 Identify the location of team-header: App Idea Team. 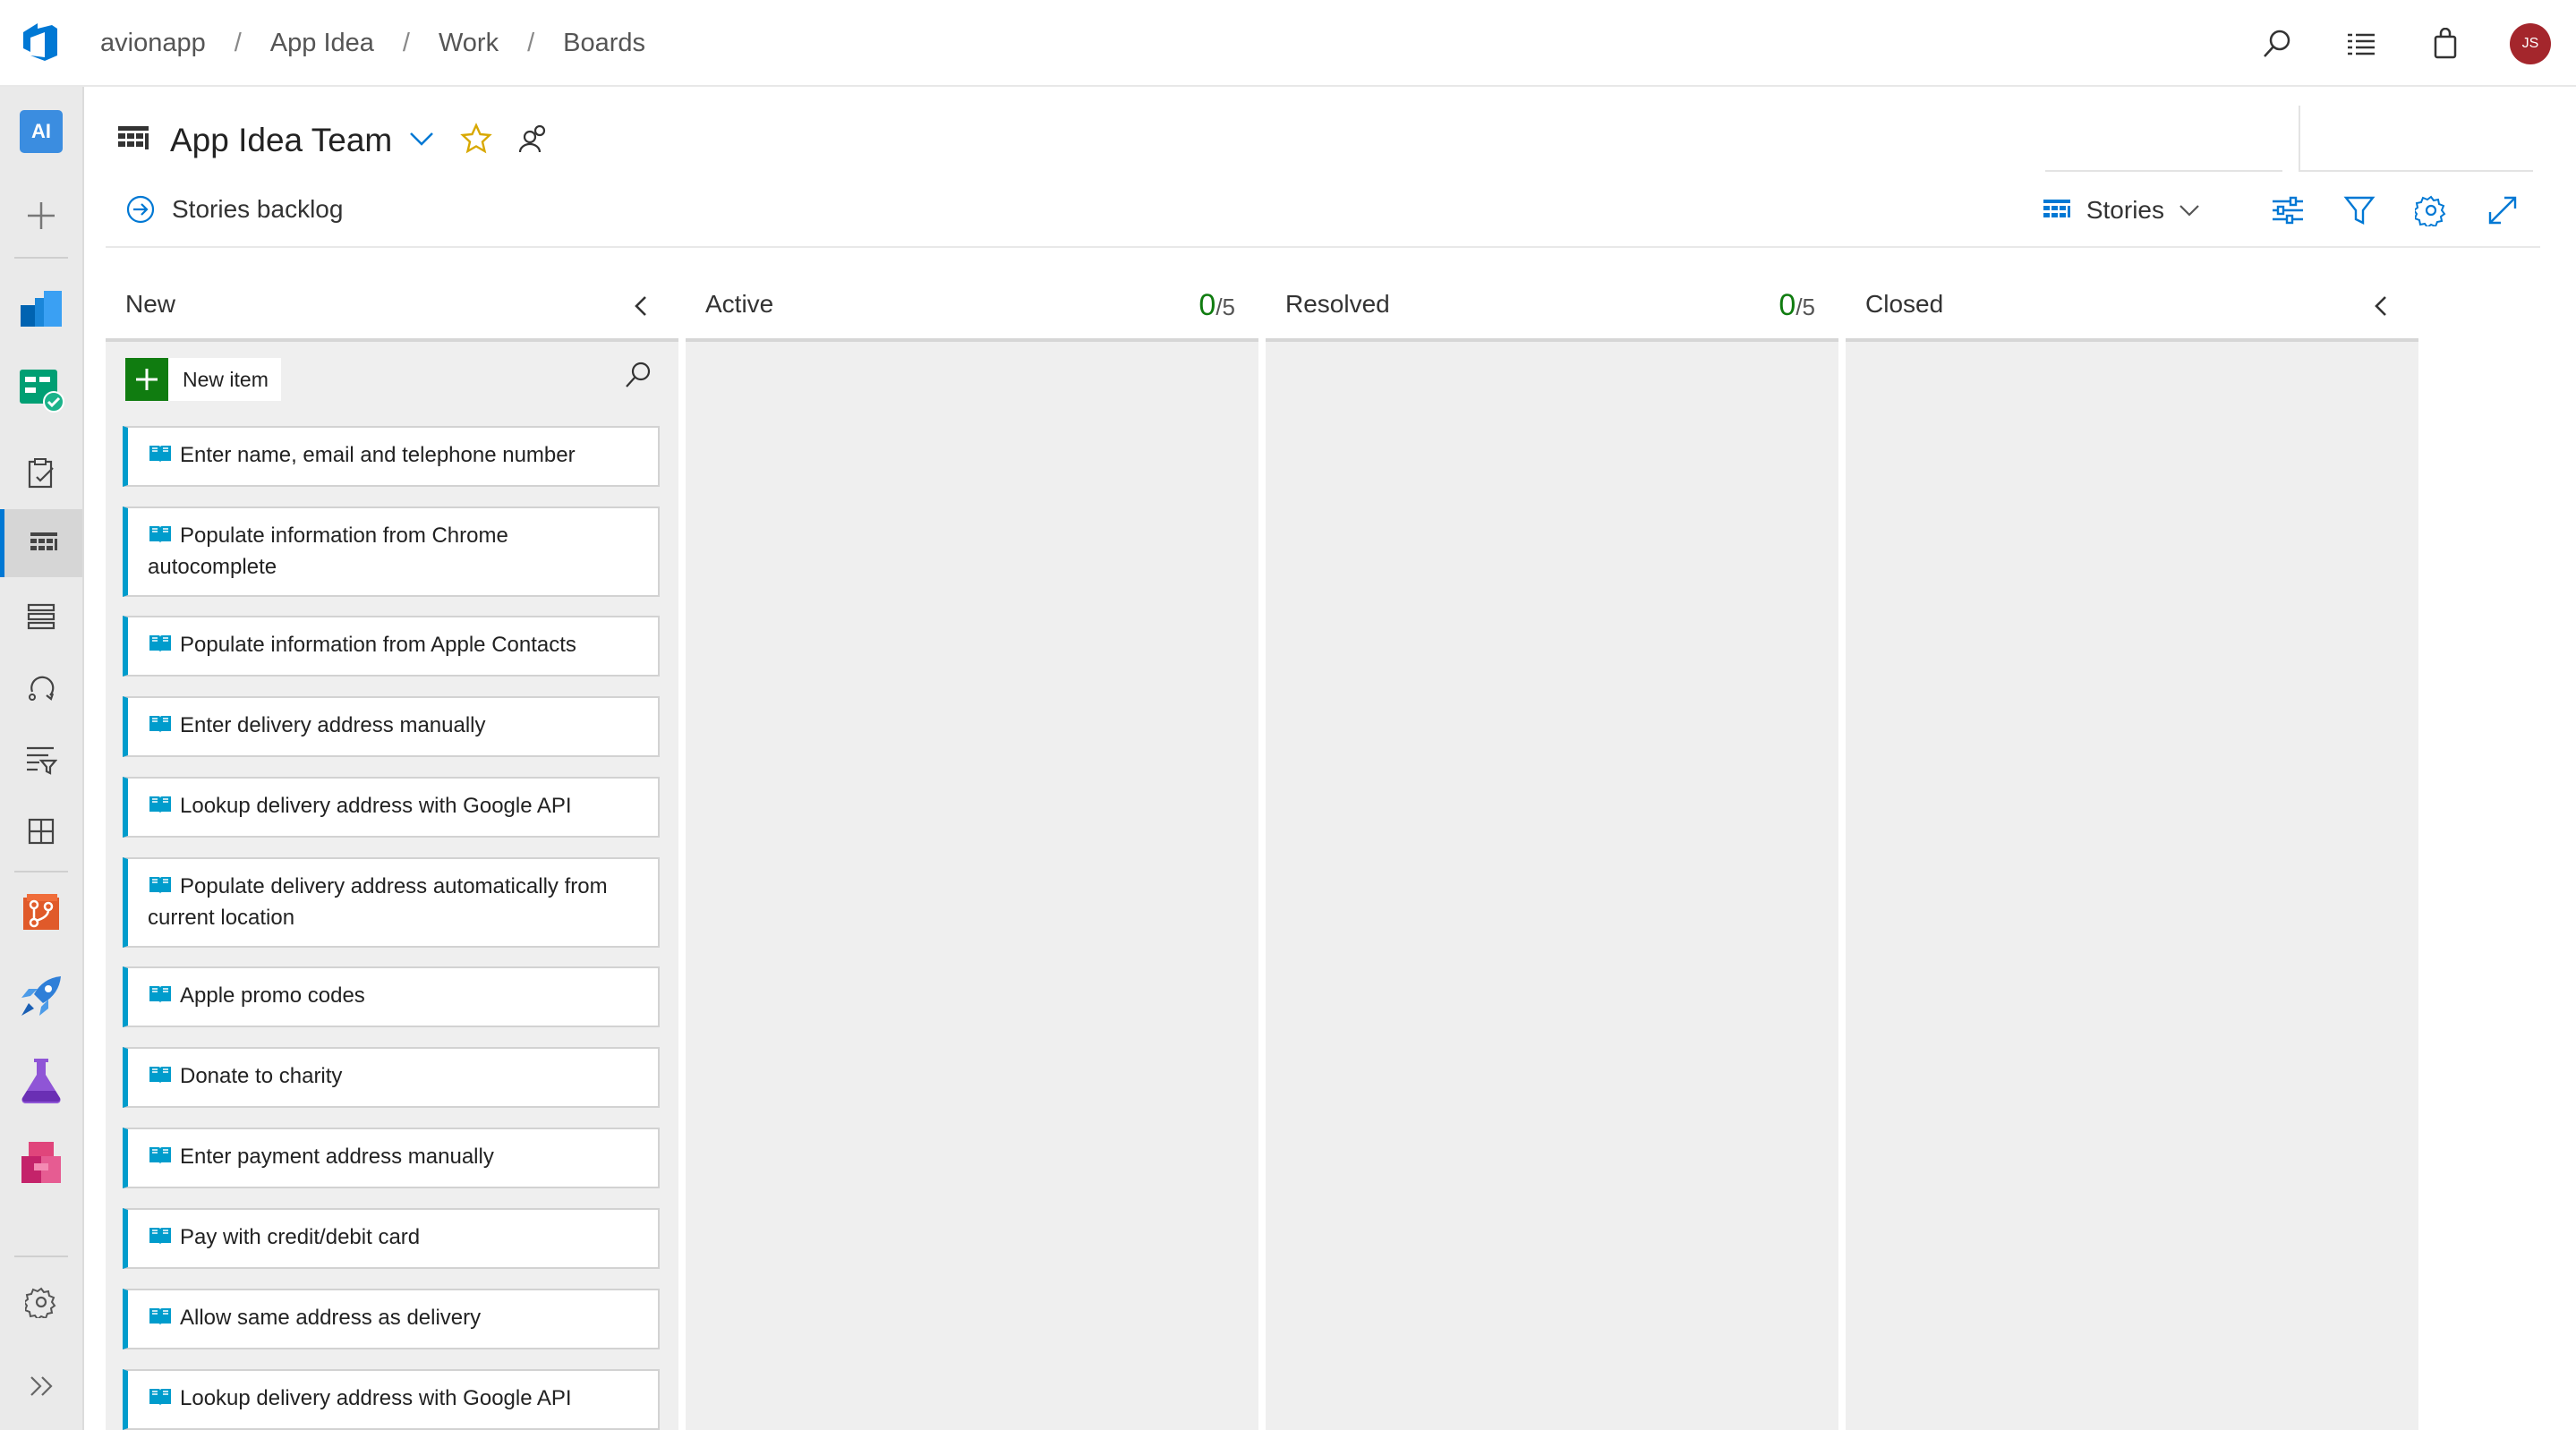
(333, 140).